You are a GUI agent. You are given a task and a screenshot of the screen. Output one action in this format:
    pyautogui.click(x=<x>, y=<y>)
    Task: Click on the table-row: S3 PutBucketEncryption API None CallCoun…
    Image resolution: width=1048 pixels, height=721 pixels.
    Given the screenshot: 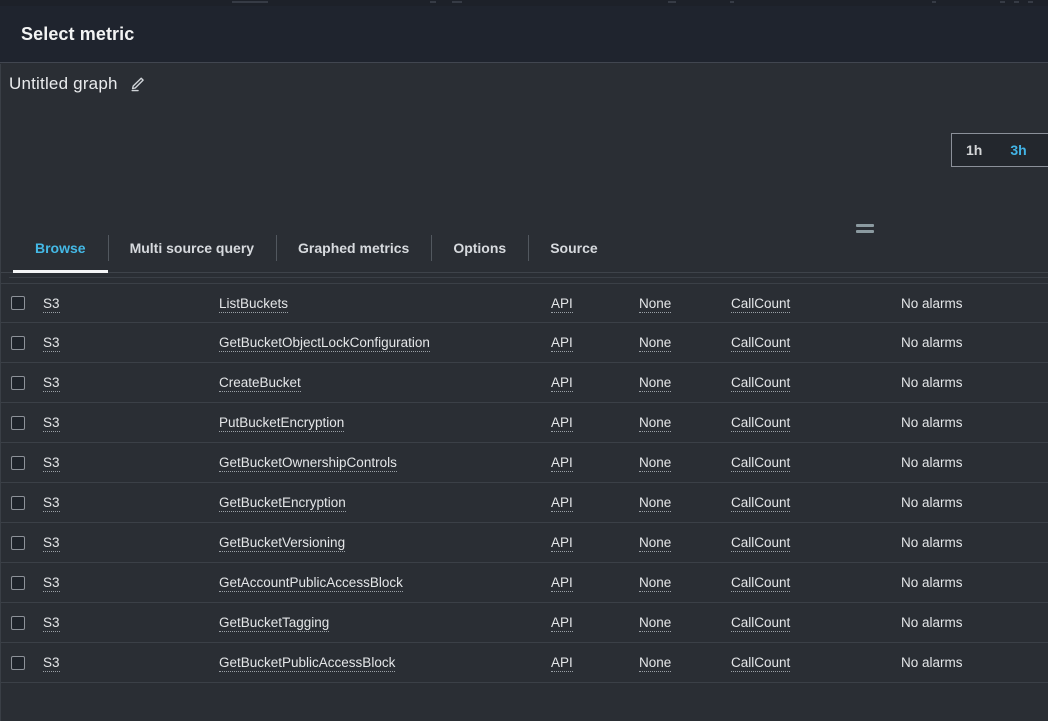 What is the action you would take?
    pyautogui.click(x=524, y=423)
    